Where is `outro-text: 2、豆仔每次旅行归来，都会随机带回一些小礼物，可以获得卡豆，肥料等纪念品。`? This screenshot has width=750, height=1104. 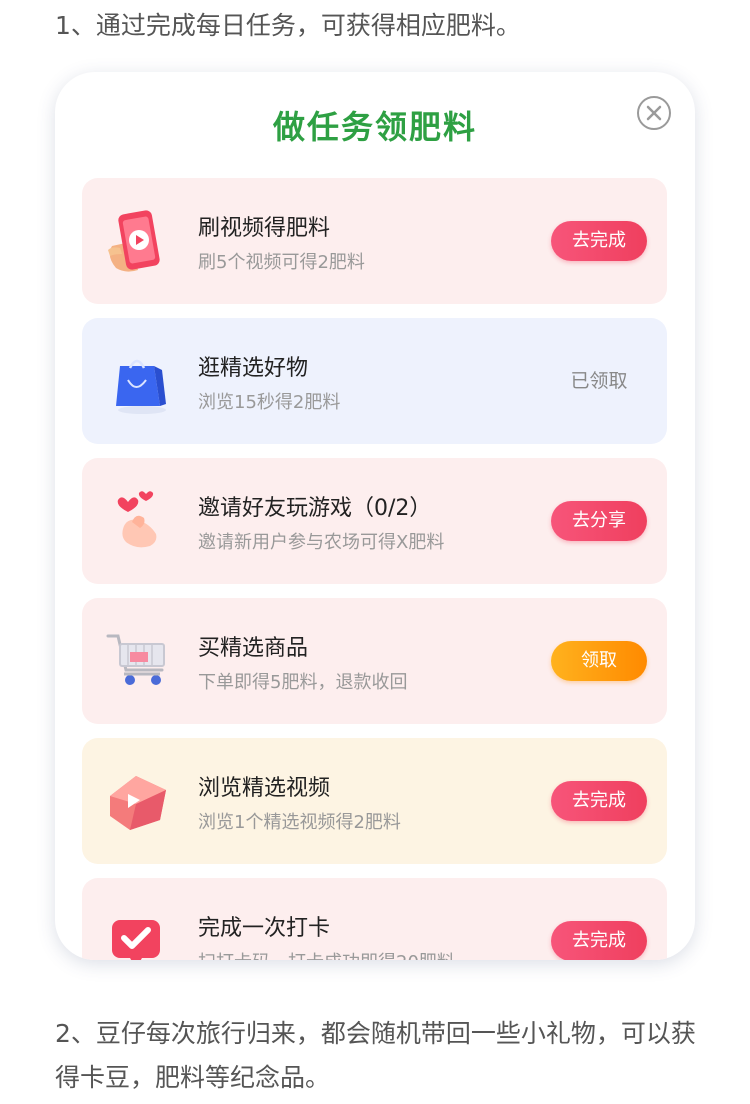
outro-text: 2、豆仔每次旅行归来，都会随机带回一些小礼物，可以获得卡豆，肥料等纪念品。 is located at coordinates (375, 1055).